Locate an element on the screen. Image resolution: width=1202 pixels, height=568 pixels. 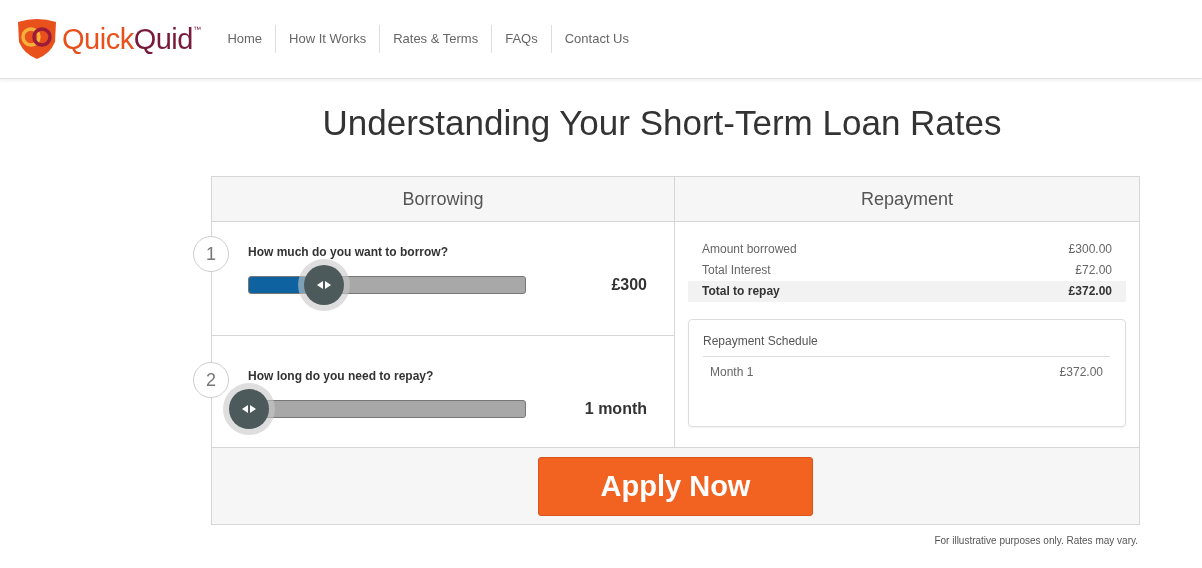
summary-value: £300.00 is located at coordinates (1090, 249).